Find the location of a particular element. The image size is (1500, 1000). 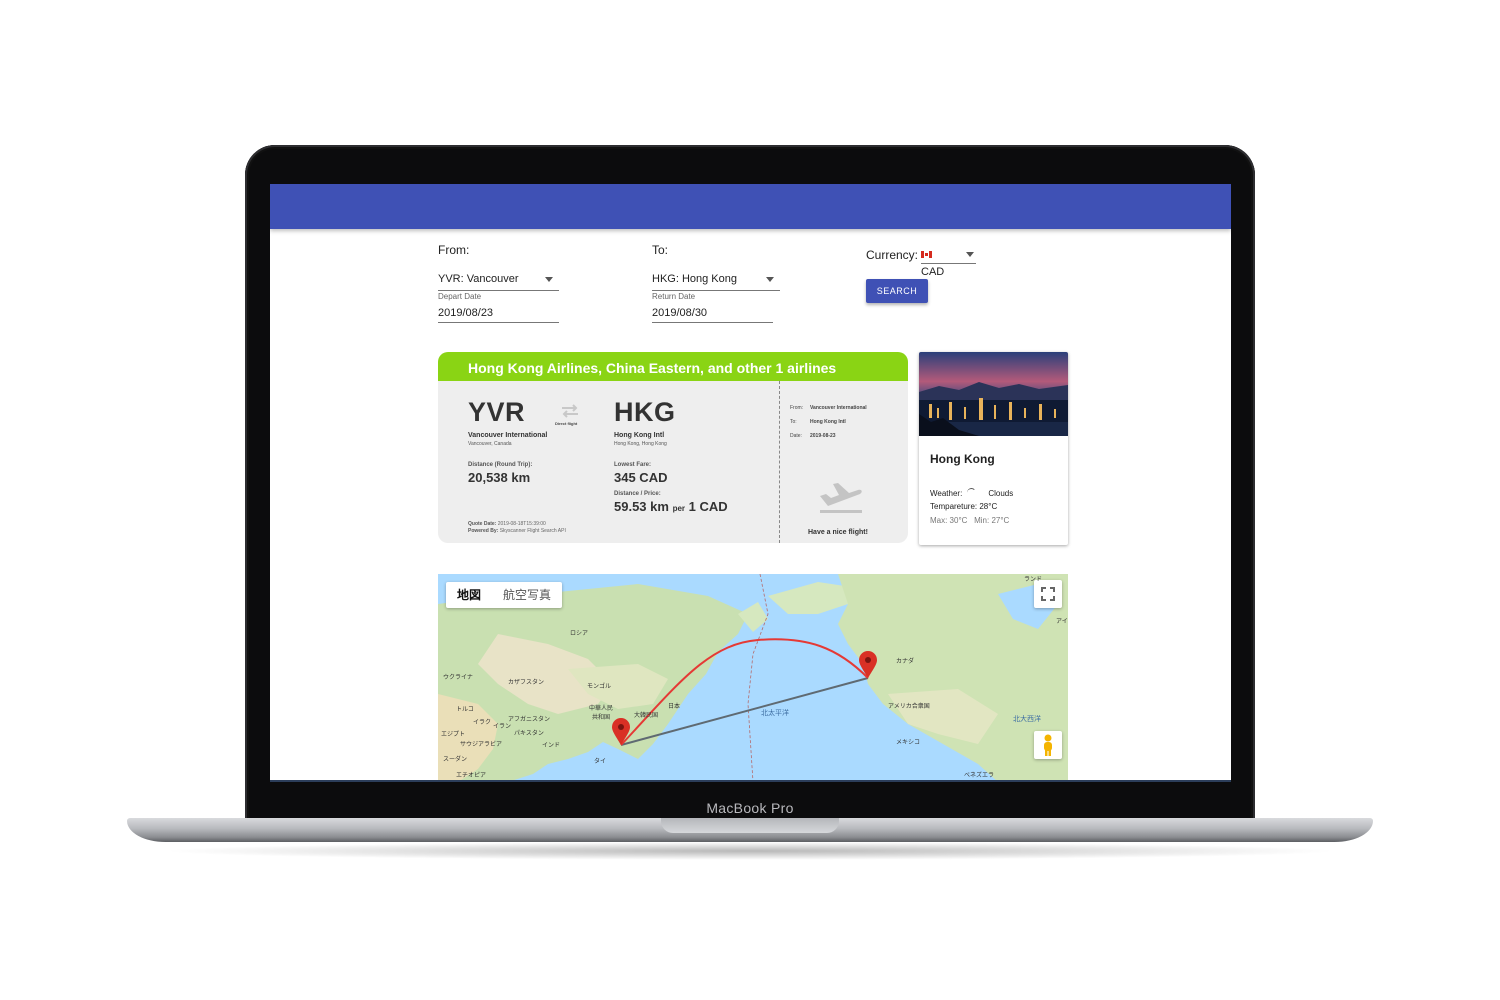

fullscreen-icon is located at coordinates (1048, 594).